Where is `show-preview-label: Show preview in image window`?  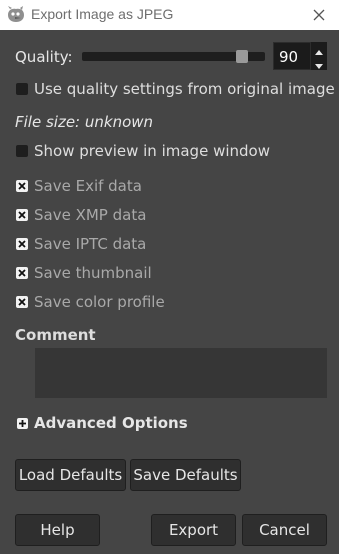
show-preview-label: Show preview in image window is located at coordinates (152, 151).